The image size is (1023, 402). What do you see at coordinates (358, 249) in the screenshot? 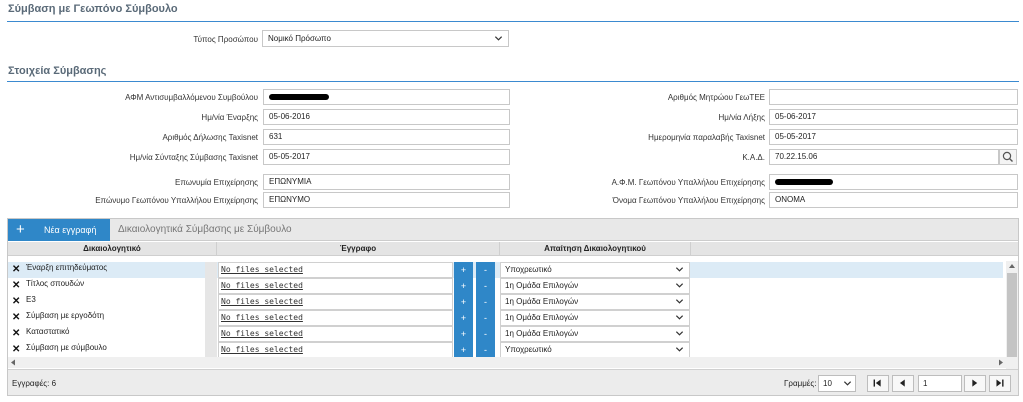
I see `column-header-file: Έγγραφο` at bounding box center [358, 249].